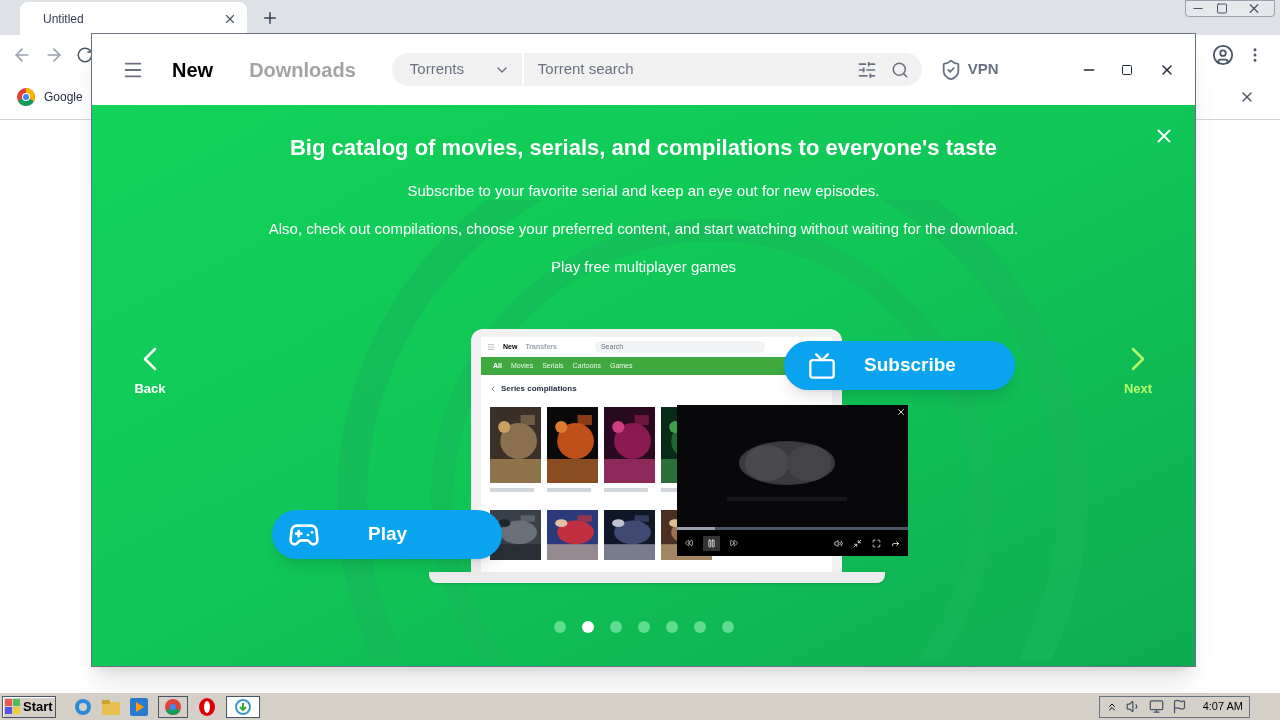 Image resolution: width=1280 pixels, height=720 pixels. I want to click on windows-logo-icon, so click(13, 706).